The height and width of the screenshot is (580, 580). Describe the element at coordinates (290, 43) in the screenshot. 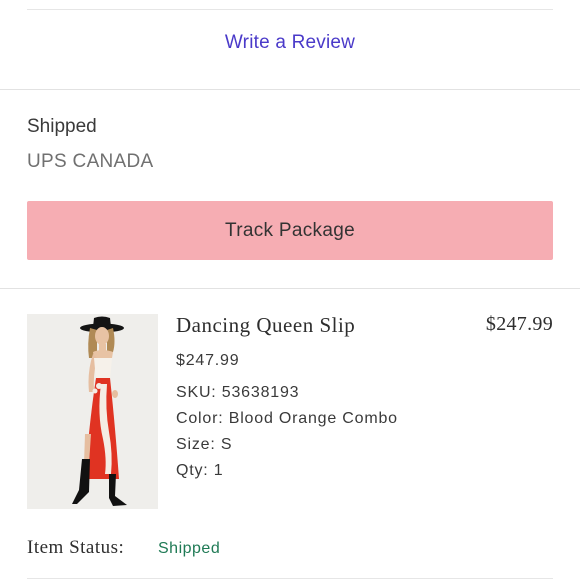

I see `write-review-link: Write a Review` at that location.